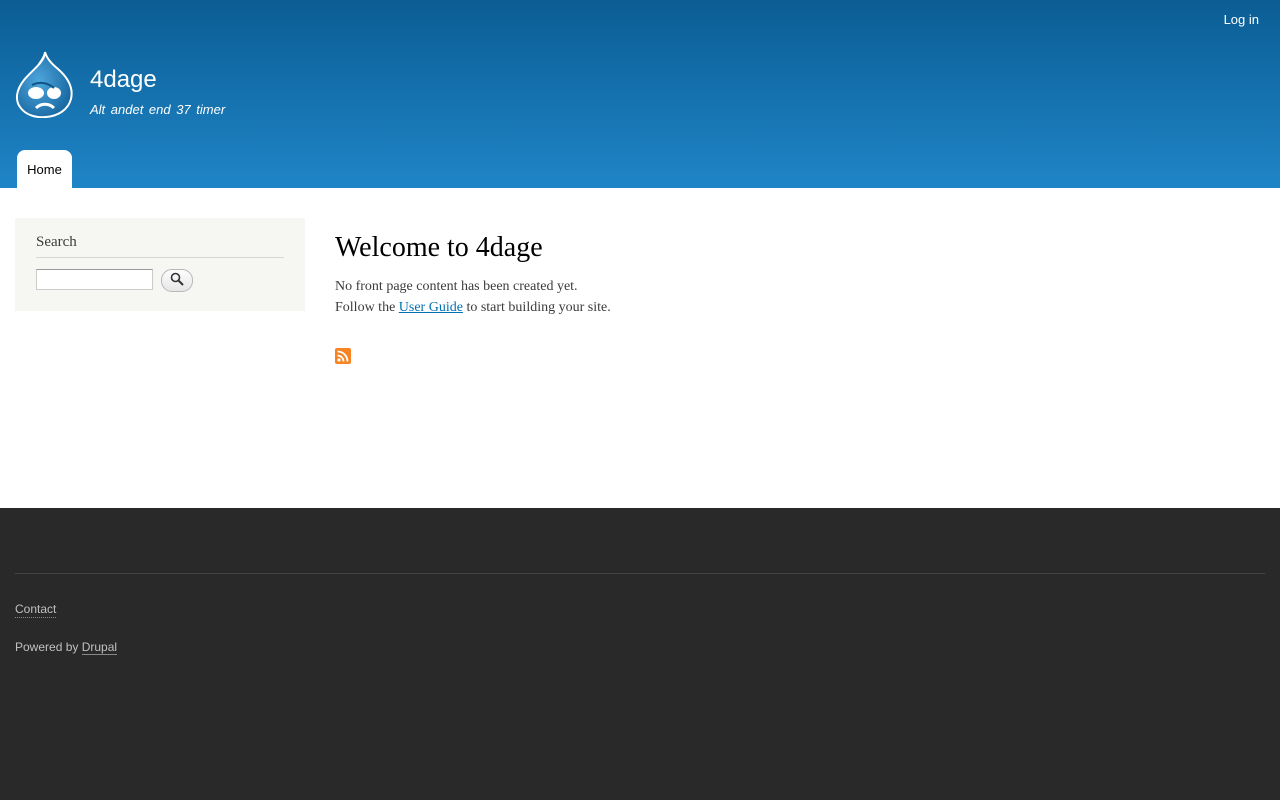 The width and height of the screenshot is (1280, 800). I want to click on footer-contact-link: Contact, so click(36, 610).